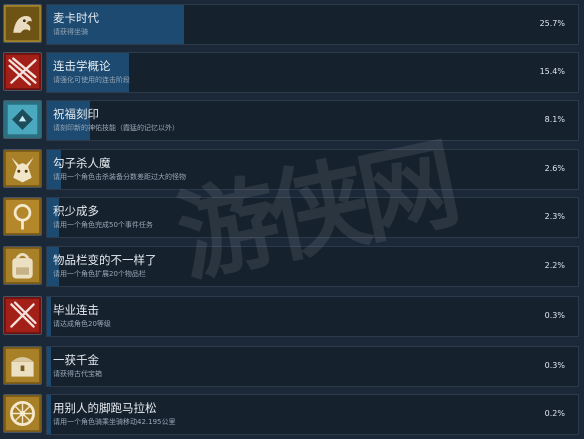  Describe the element at coordinates (119, 177) in the screenshot. I see `achievement-description: 请用一个角色击杀装备分数差距过大的怪物` at that location.